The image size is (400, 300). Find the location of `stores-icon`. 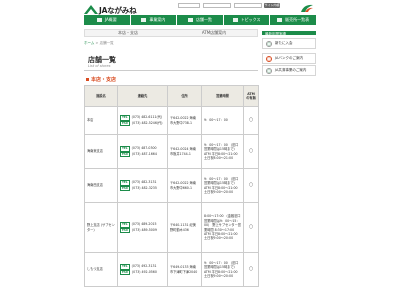

stores-icon is located at coordinates (190, 20).